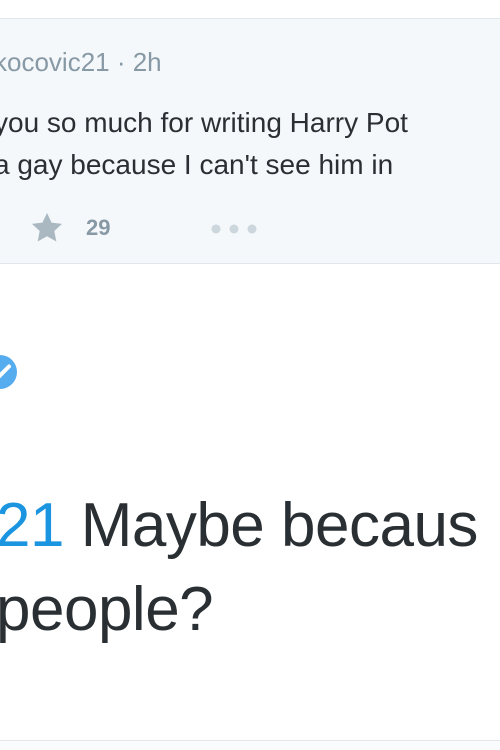 This screenshot has width=500, height=750. What do you see at coordinates (32, 525) in the screenshot?
I see `mention-link: 21` at bounding box center [32, 525].